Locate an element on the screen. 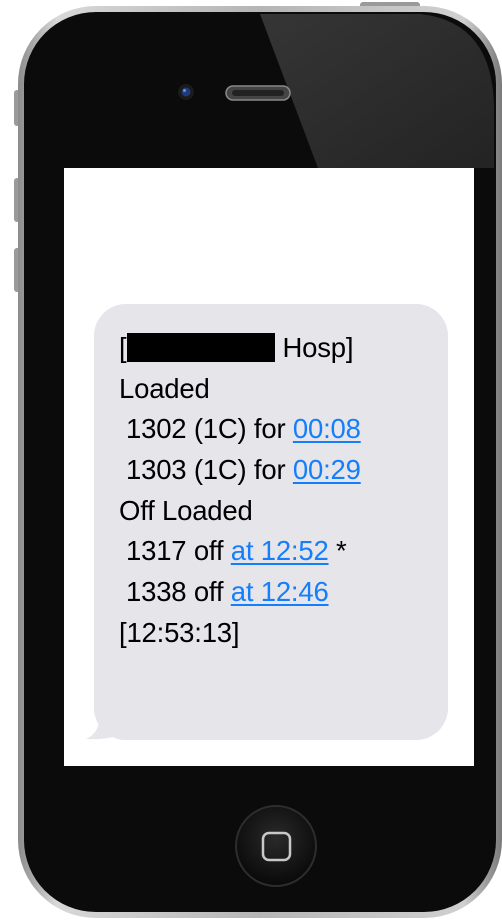 This screenshot has width=502, height=920. loaded-item: 1302 (1C) for 00:08 is located at coordinates (283, 429).